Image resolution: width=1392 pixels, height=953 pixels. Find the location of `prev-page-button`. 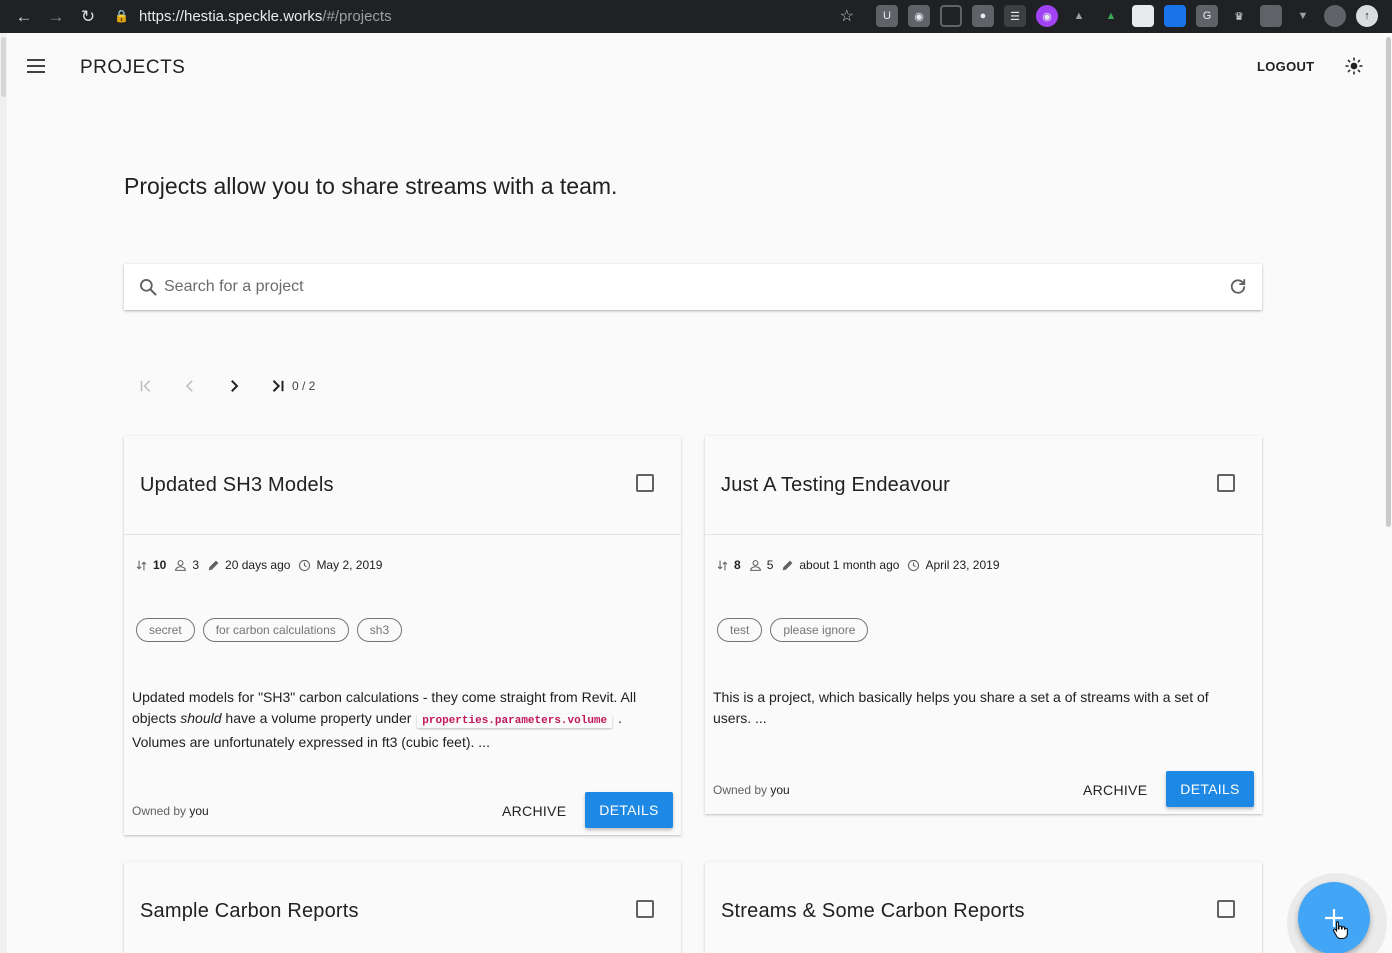

prev-page-button is located at coordinates (190, 386).